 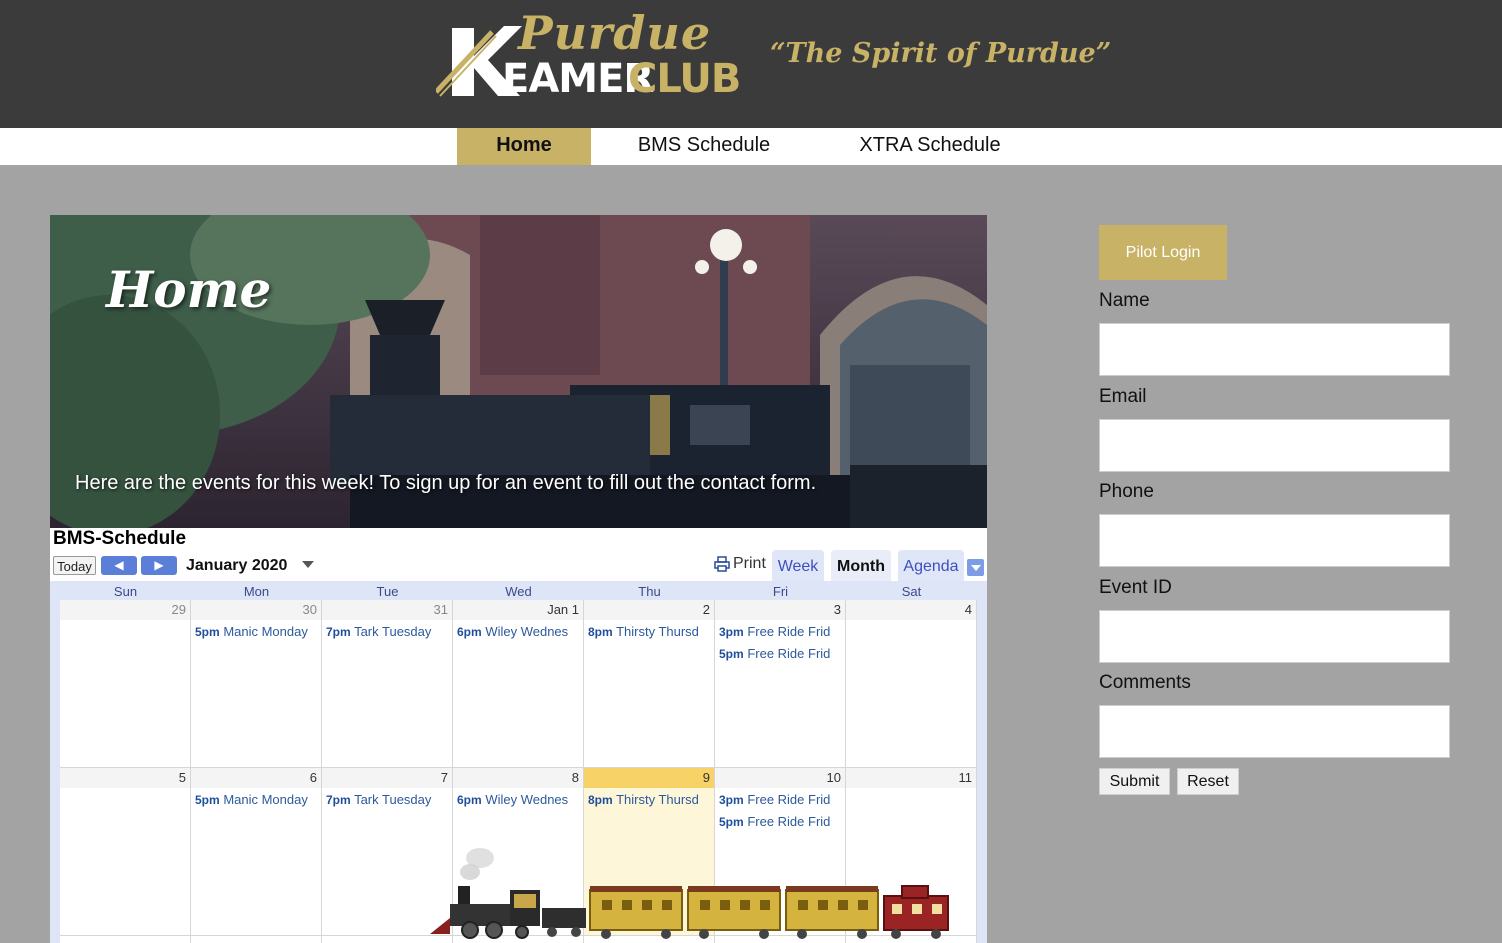 I want to click on event-title: Wiley Wednes, so click(x=527, y=799).